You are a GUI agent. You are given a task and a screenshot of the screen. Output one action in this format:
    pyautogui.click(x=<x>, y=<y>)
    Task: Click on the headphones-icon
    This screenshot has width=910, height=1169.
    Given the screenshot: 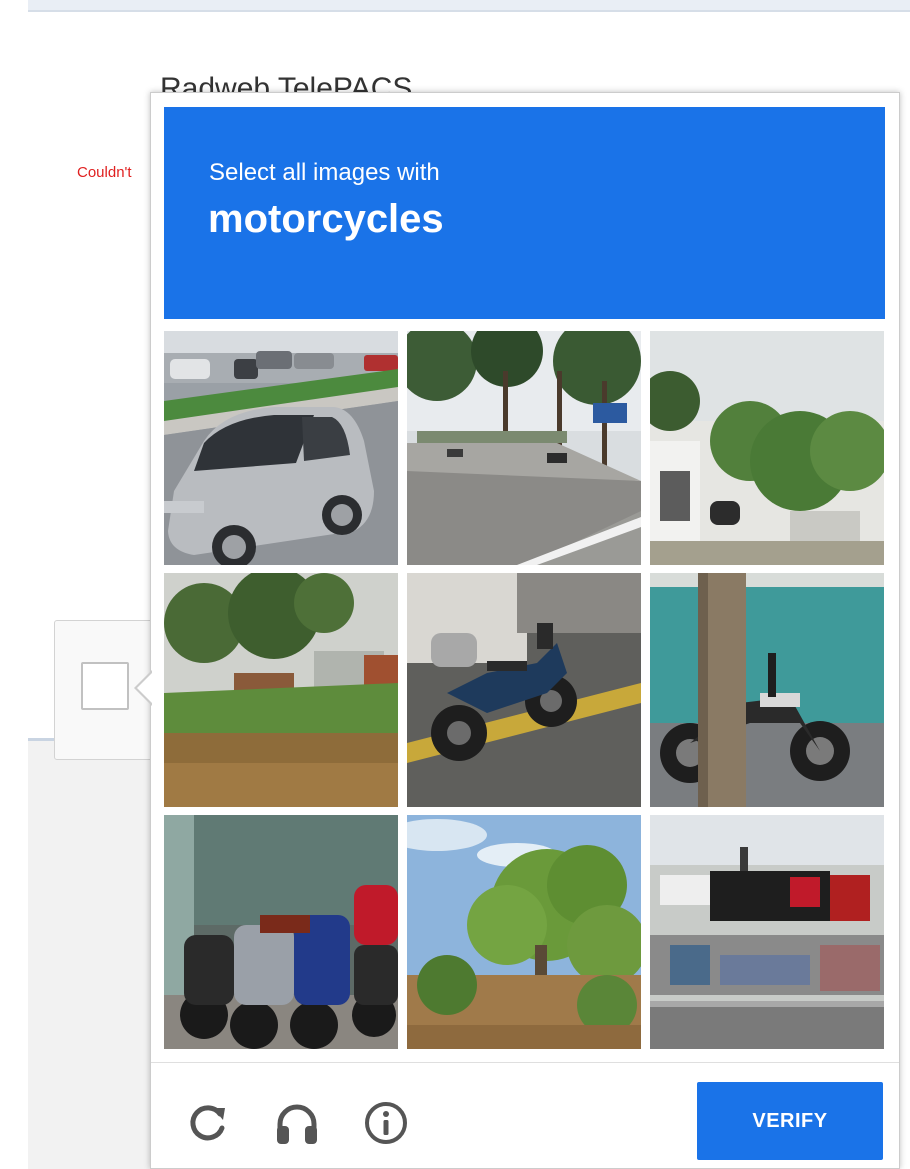 What is the action you would take?
    pyautogui.click(x=297, y=1124)
    